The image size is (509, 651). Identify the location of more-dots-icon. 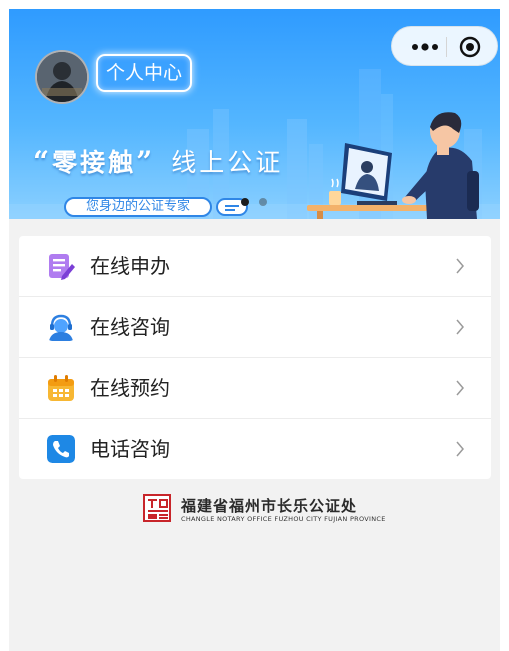
(425, 47).